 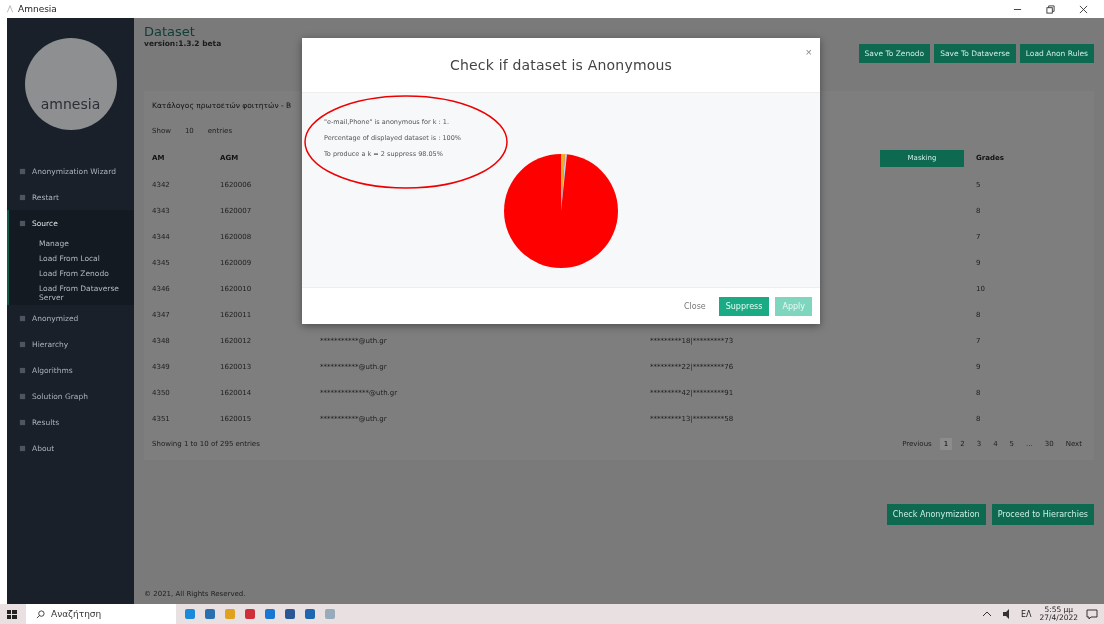 What do you see at coordinates (40, 614) in the screenshot?
I see `search-icon` at bounding box center [40, 614].